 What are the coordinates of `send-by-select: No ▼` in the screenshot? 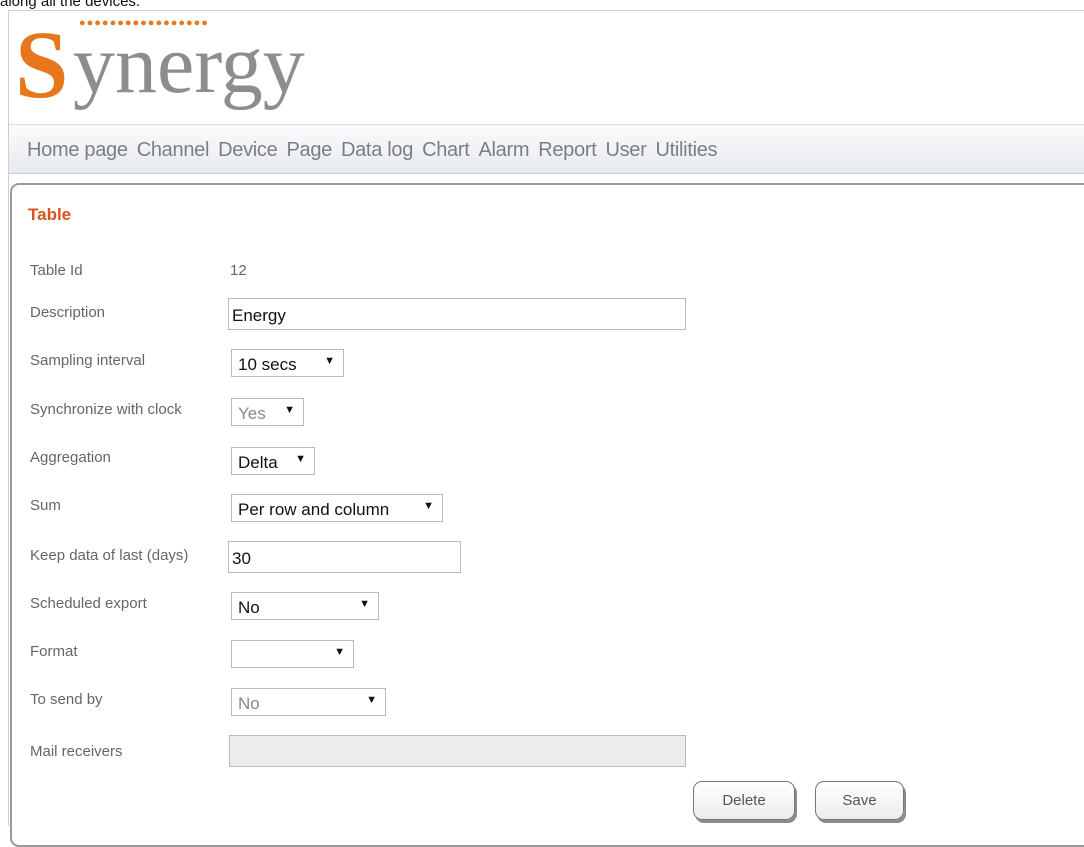 It's located at (308, 702).